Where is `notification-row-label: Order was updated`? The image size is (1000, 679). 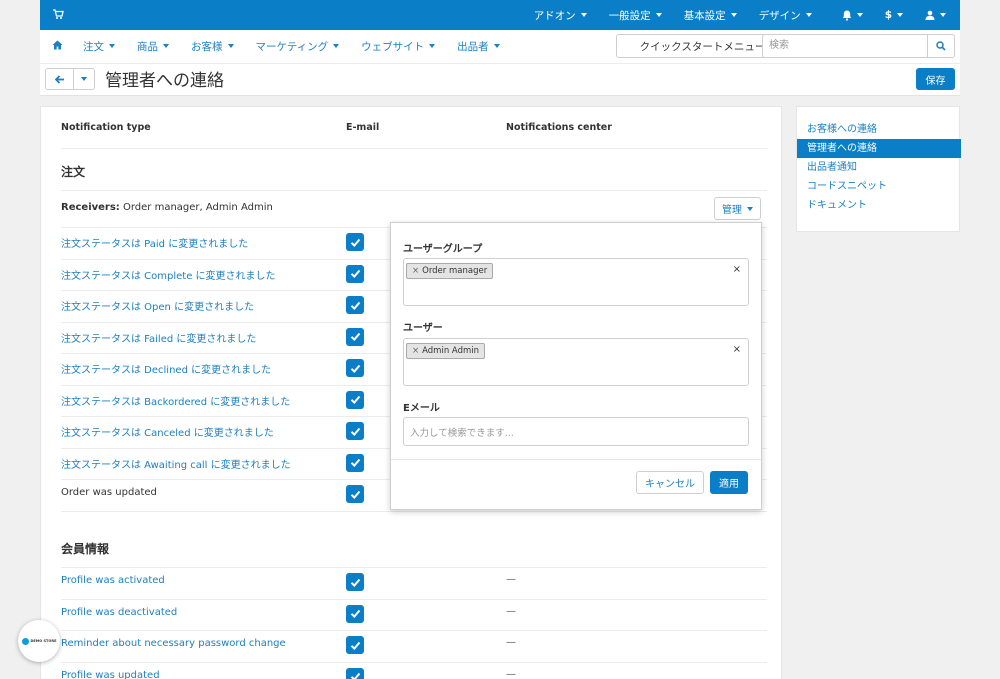
notification-row-label: Order was updated is located at coordinates (109, 492).